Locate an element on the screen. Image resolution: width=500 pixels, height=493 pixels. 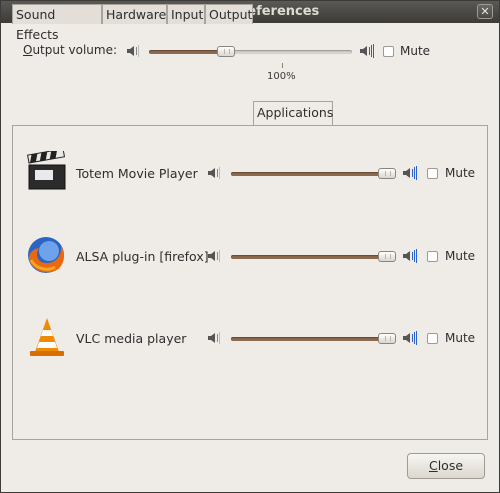
output-volume-fill is located at coordinates (187, 52).